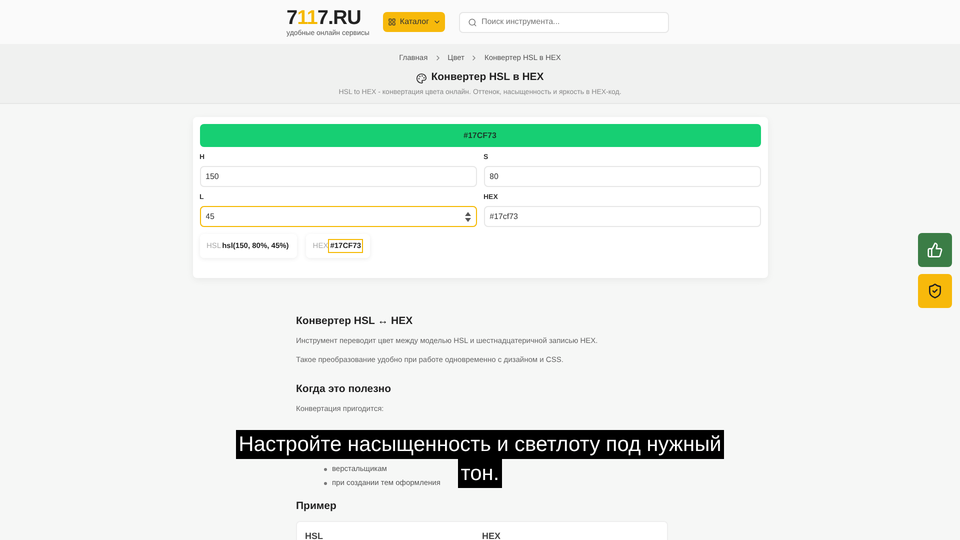  What do you see at coordinates (467, 217) in the screenshot?
I see `spinner-icon` at bounding box center [467, 217].